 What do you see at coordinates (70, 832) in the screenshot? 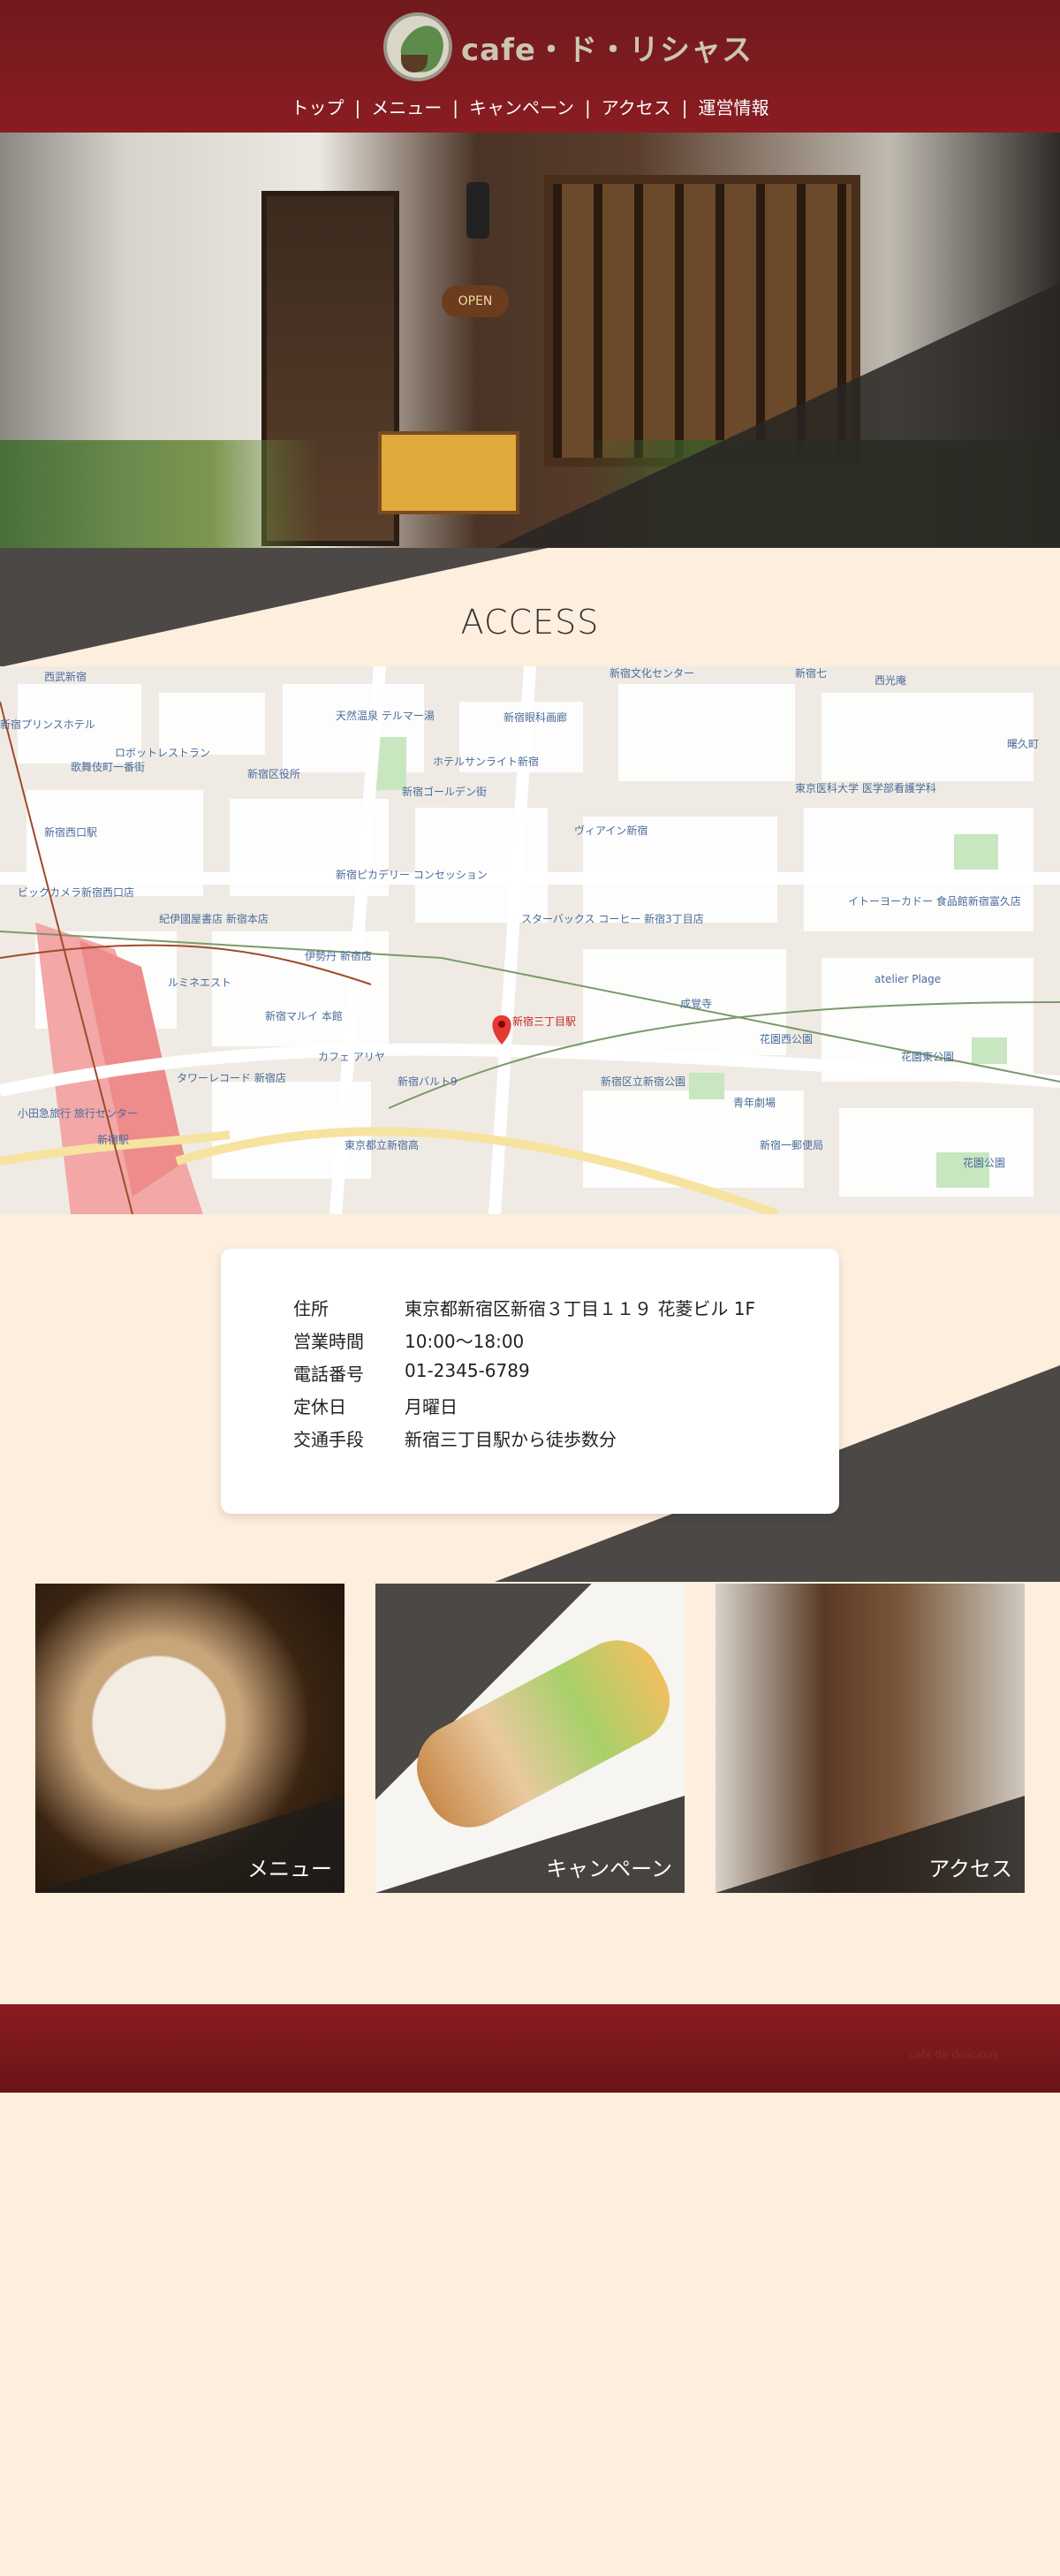
I see `map-label: 新宿西口駅` at bounding box center [70, 832].